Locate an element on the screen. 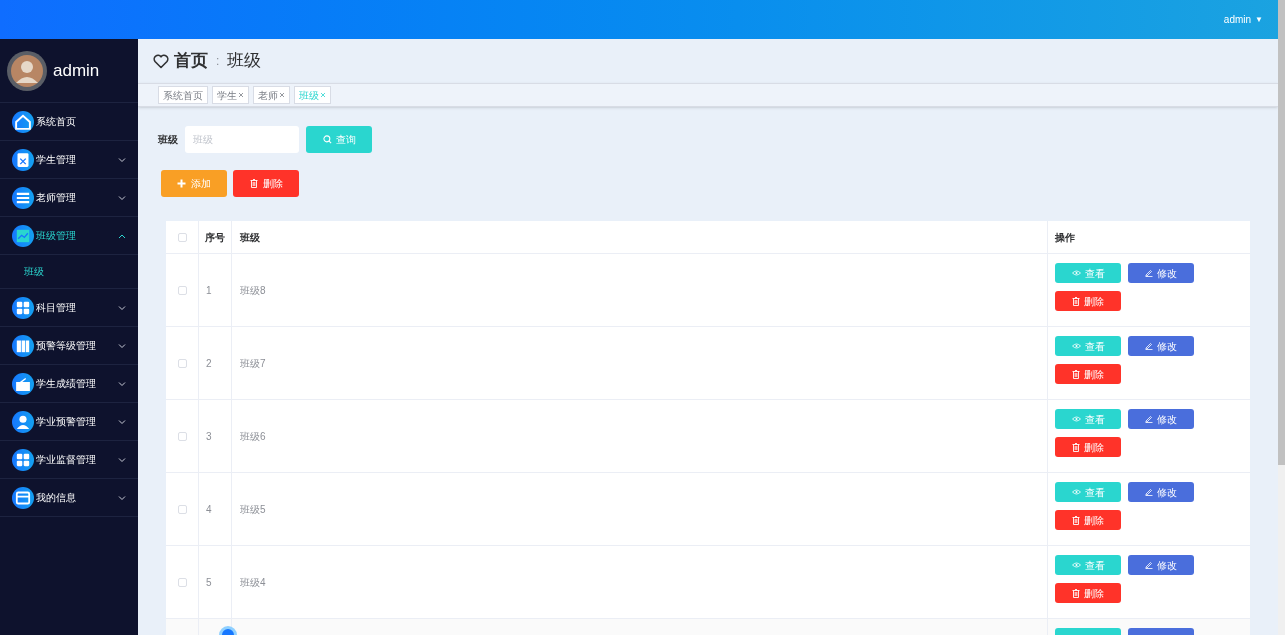 The image size is (1285, 635). column-header: 班级 is located at coordinates (640, 237).